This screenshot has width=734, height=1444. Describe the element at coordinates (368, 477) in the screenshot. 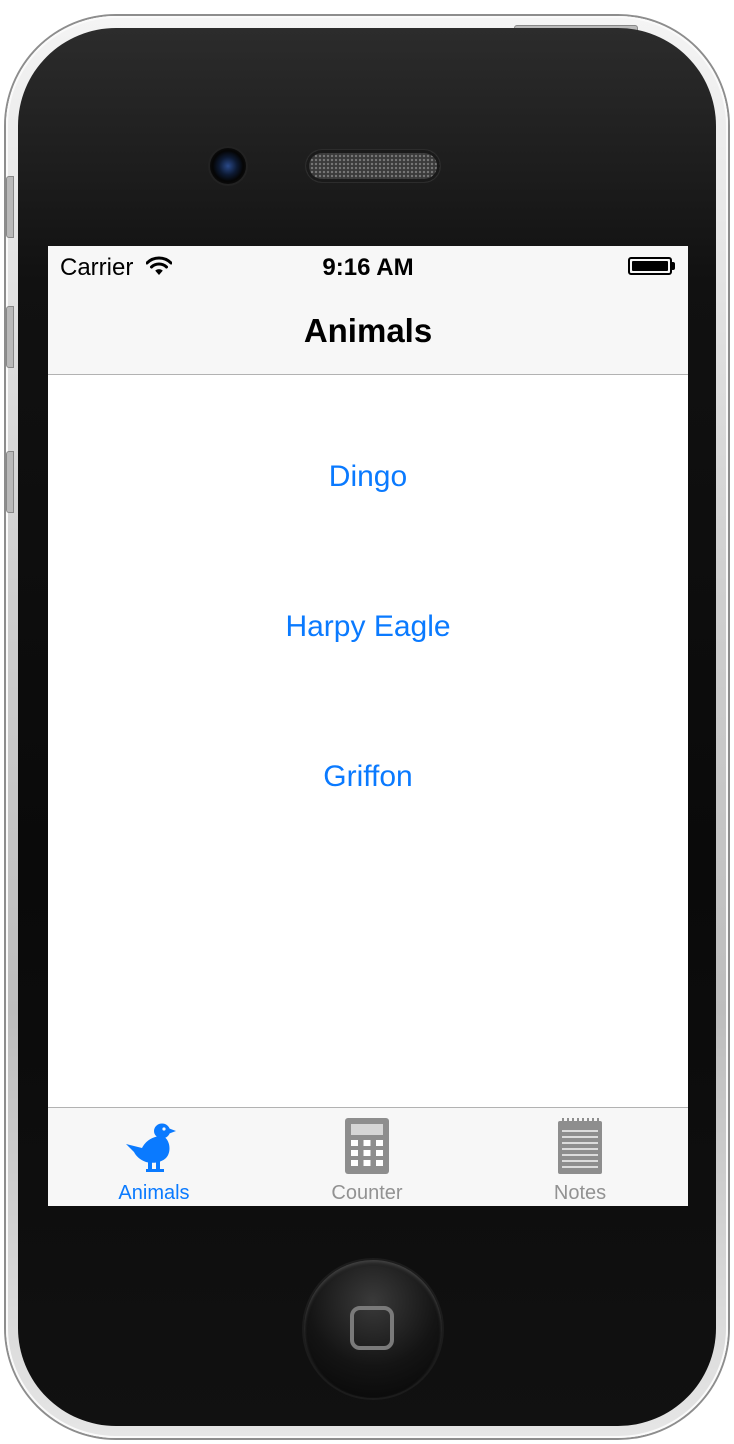

I see `dingo-button: Dingo` at that location.